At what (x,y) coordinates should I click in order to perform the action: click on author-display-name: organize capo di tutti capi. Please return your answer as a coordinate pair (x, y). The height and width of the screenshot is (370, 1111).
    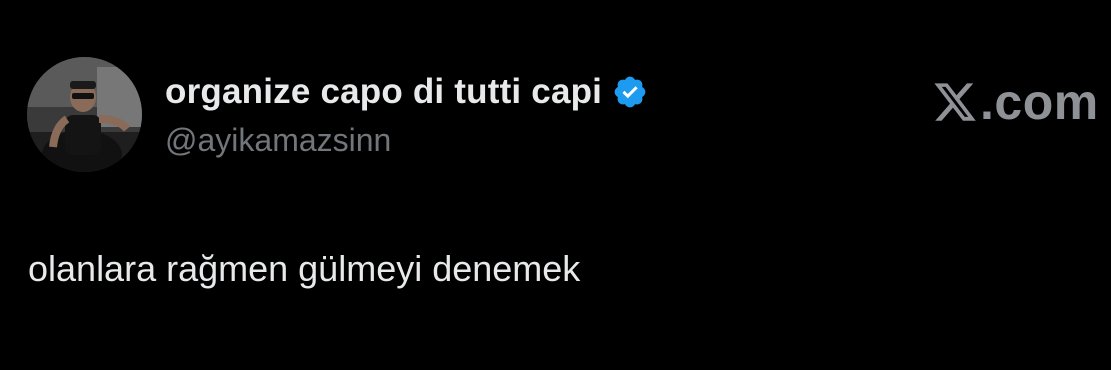
    Looking at the image, I should click on (406, 92).